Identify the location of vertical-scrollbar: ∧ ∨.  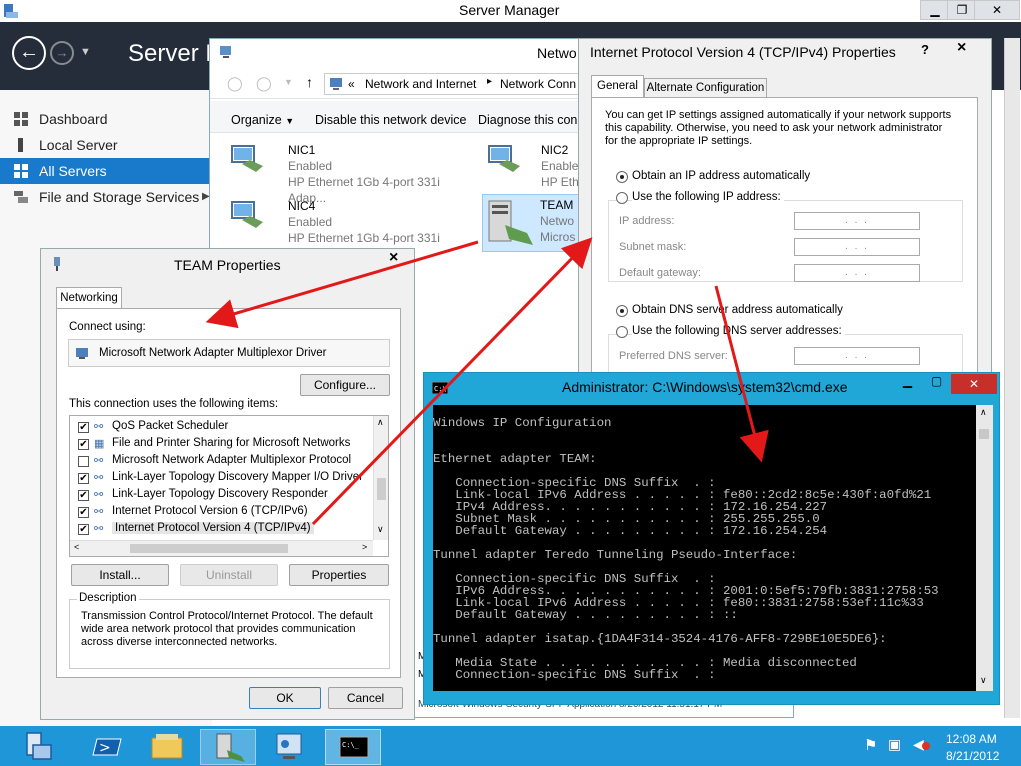
(380, 478).